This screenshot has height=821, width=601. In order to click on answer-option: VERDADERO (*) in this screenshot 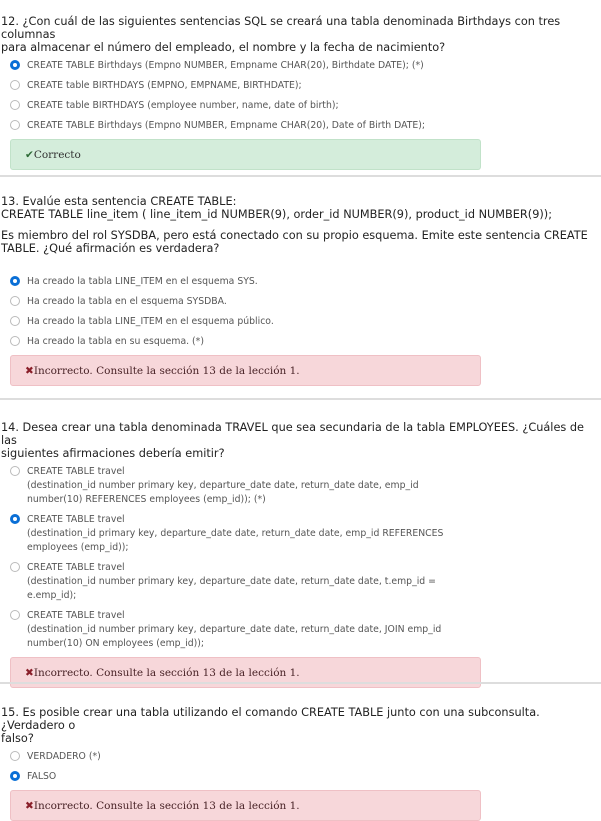, I will do `click(300, 757)`.